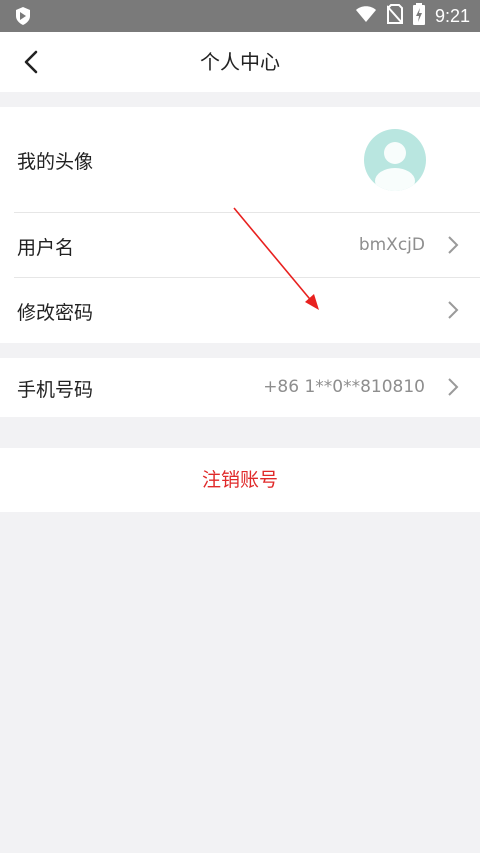 This screenshot has height=853, width=480. I want to click on change-password-row: 修改密码, so click(240, 310).